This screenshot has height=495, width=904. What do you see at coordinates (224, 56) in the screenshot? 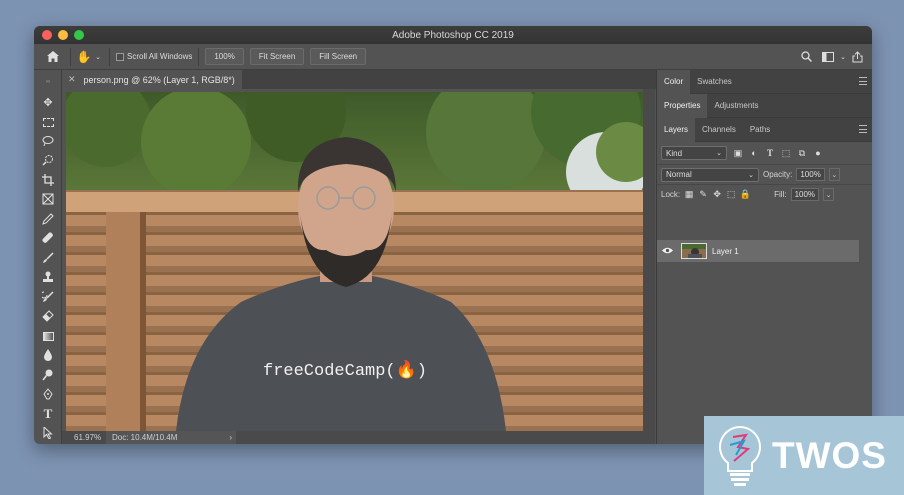
I see `zoom-100-button: 100%` at bounding box center [224, 56].